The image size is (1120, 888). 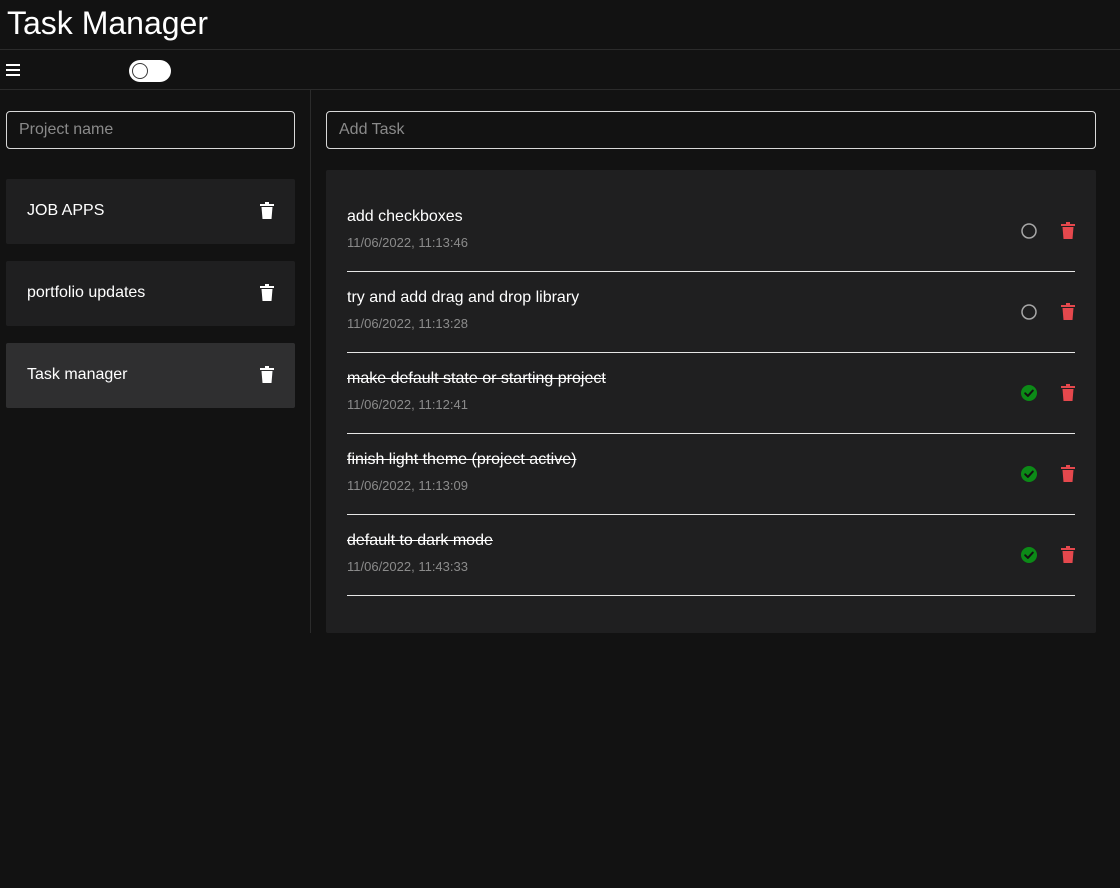 I want to click on task-timestamp: 11/06/2022, 11:13:09, so click(x=407, y=485).